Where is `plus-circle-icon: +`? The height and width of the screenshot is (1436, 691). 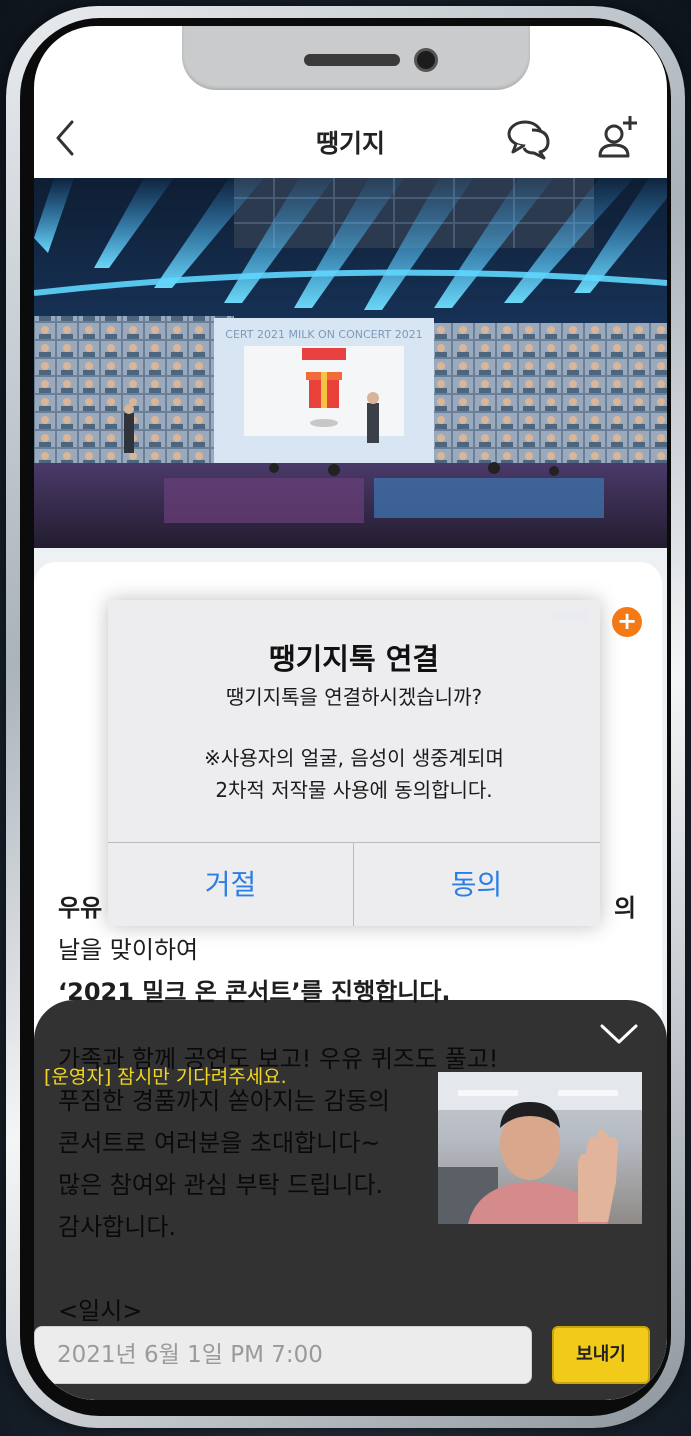 plus-circle-icon: + is located at coordinates (627, 622).